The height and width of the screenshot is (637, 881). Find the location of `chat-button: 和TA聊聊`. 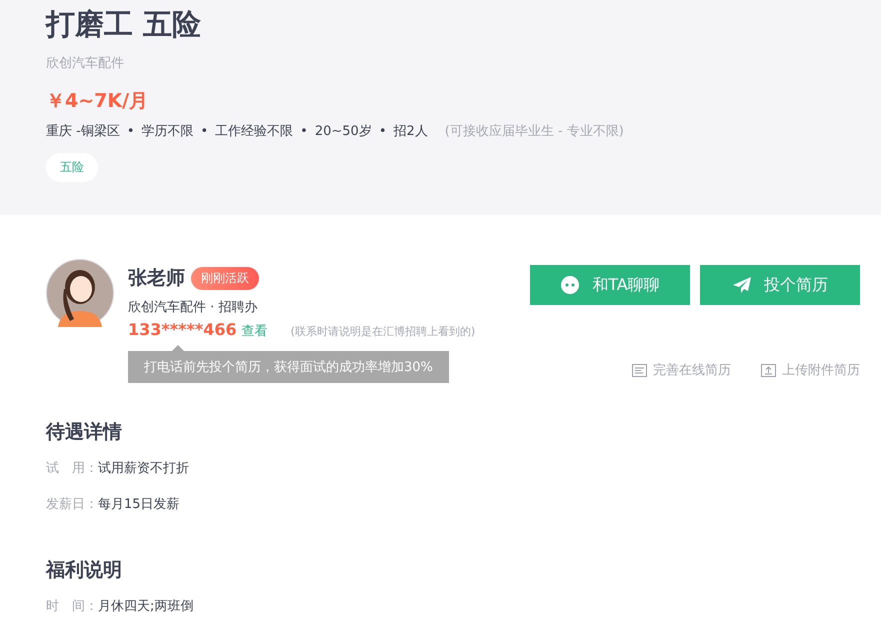

chat-button: 和TA聊聊 is located at coordinates (610, 285).